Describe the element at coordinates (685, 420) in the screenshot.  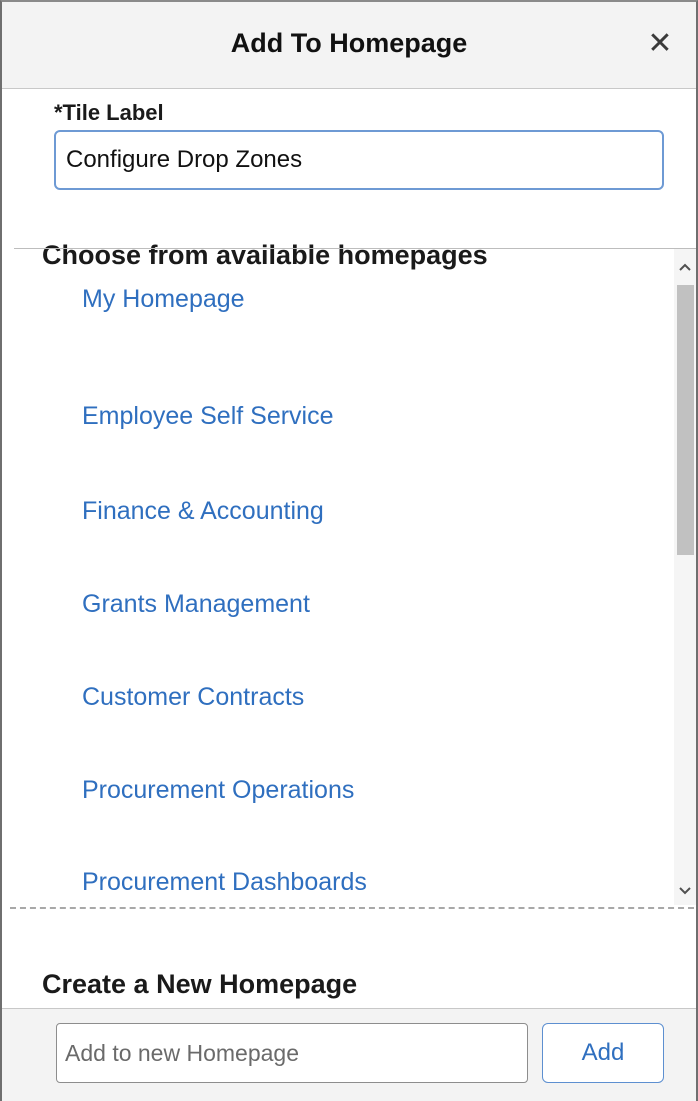
I see `scrollbar-thumb` at that location.